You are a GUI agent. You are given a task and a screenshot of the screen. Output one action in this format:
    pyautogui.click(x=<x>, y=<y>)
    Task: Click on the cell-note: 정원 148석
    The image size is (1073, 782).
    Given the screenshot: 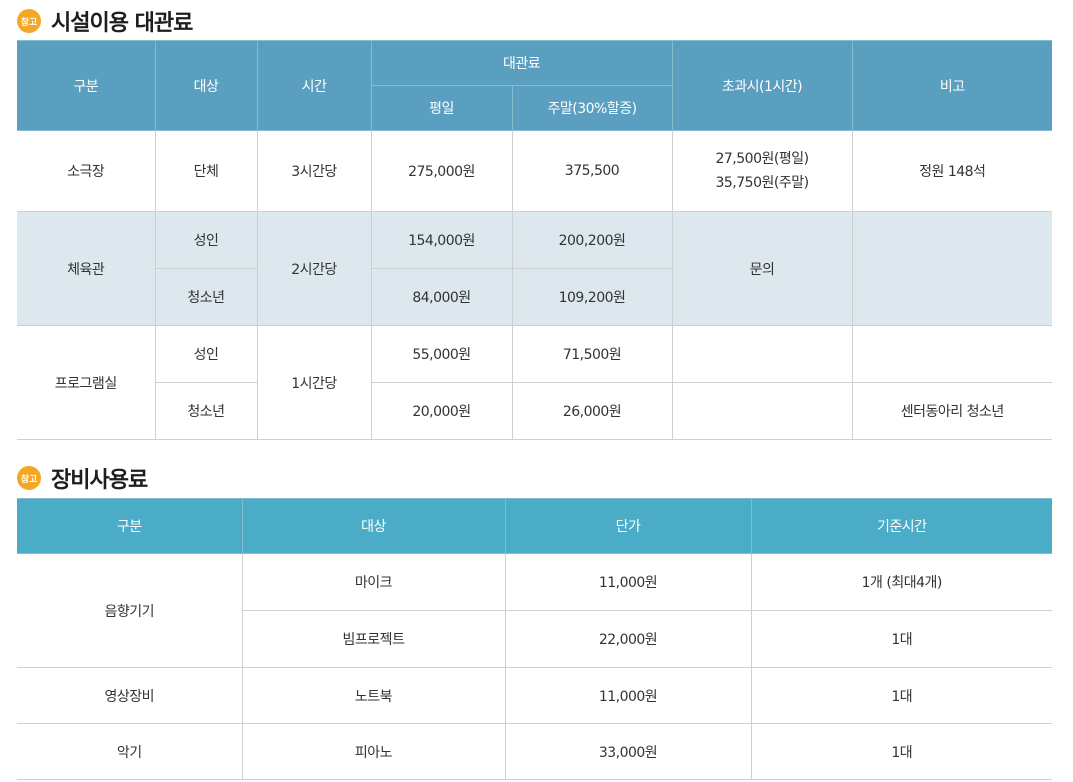 What is the action you would take?
    pyautogui.click(x=952, y=171)
    